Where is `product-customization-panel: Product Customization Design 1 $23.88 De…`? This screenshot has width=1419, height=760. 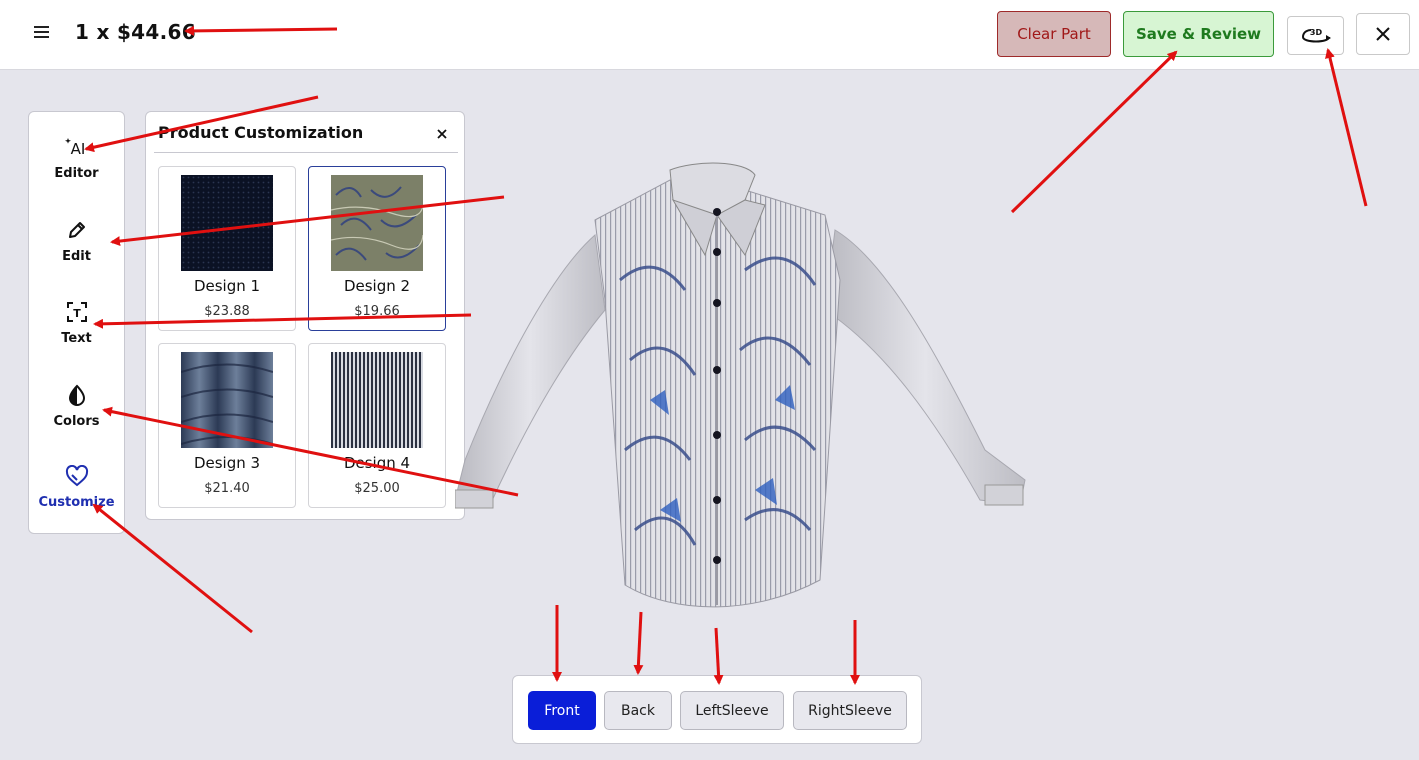
product-customization-panel: Product Customization Design 1 $23.88 De… is located at coordinates (305, 315).